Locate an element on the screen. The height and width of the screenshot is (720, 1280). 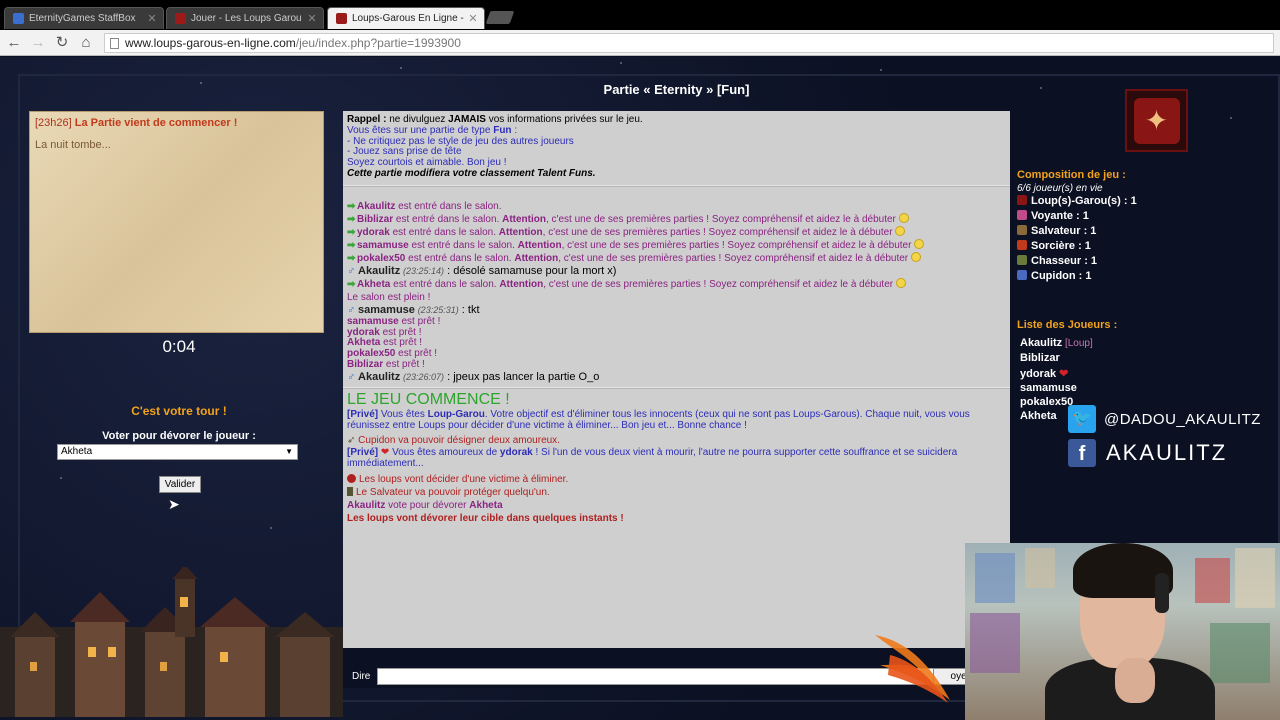
mouse-cursor-icon: ➤ is located at coordinates (174, 504).